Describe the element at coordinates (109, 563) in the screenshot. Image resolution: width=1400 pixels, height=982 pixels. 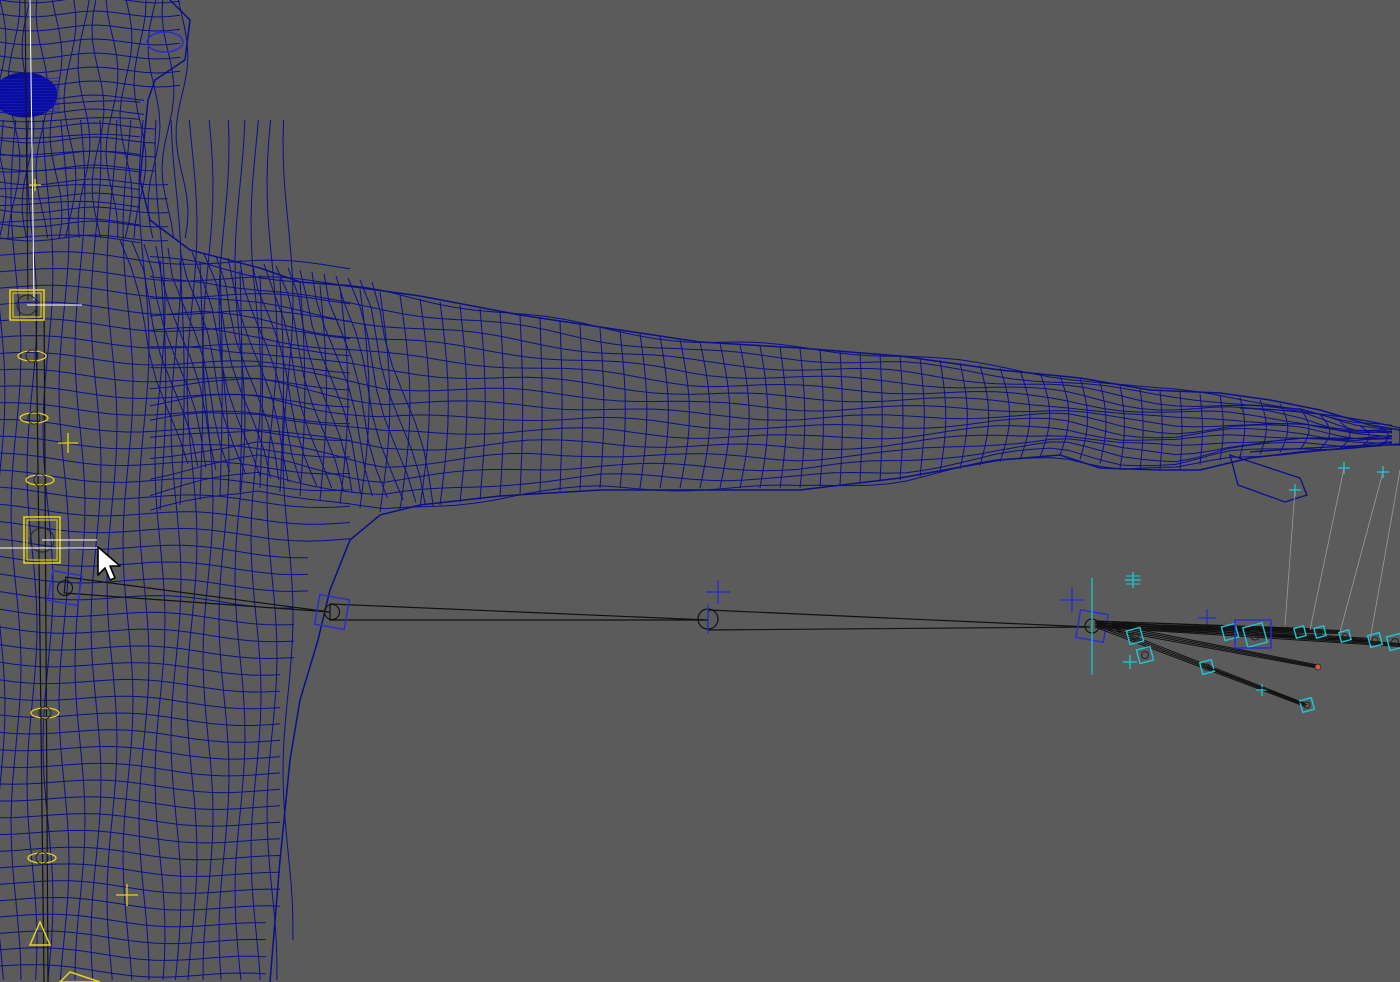
I see `mouse-pointer-icon` at that location.